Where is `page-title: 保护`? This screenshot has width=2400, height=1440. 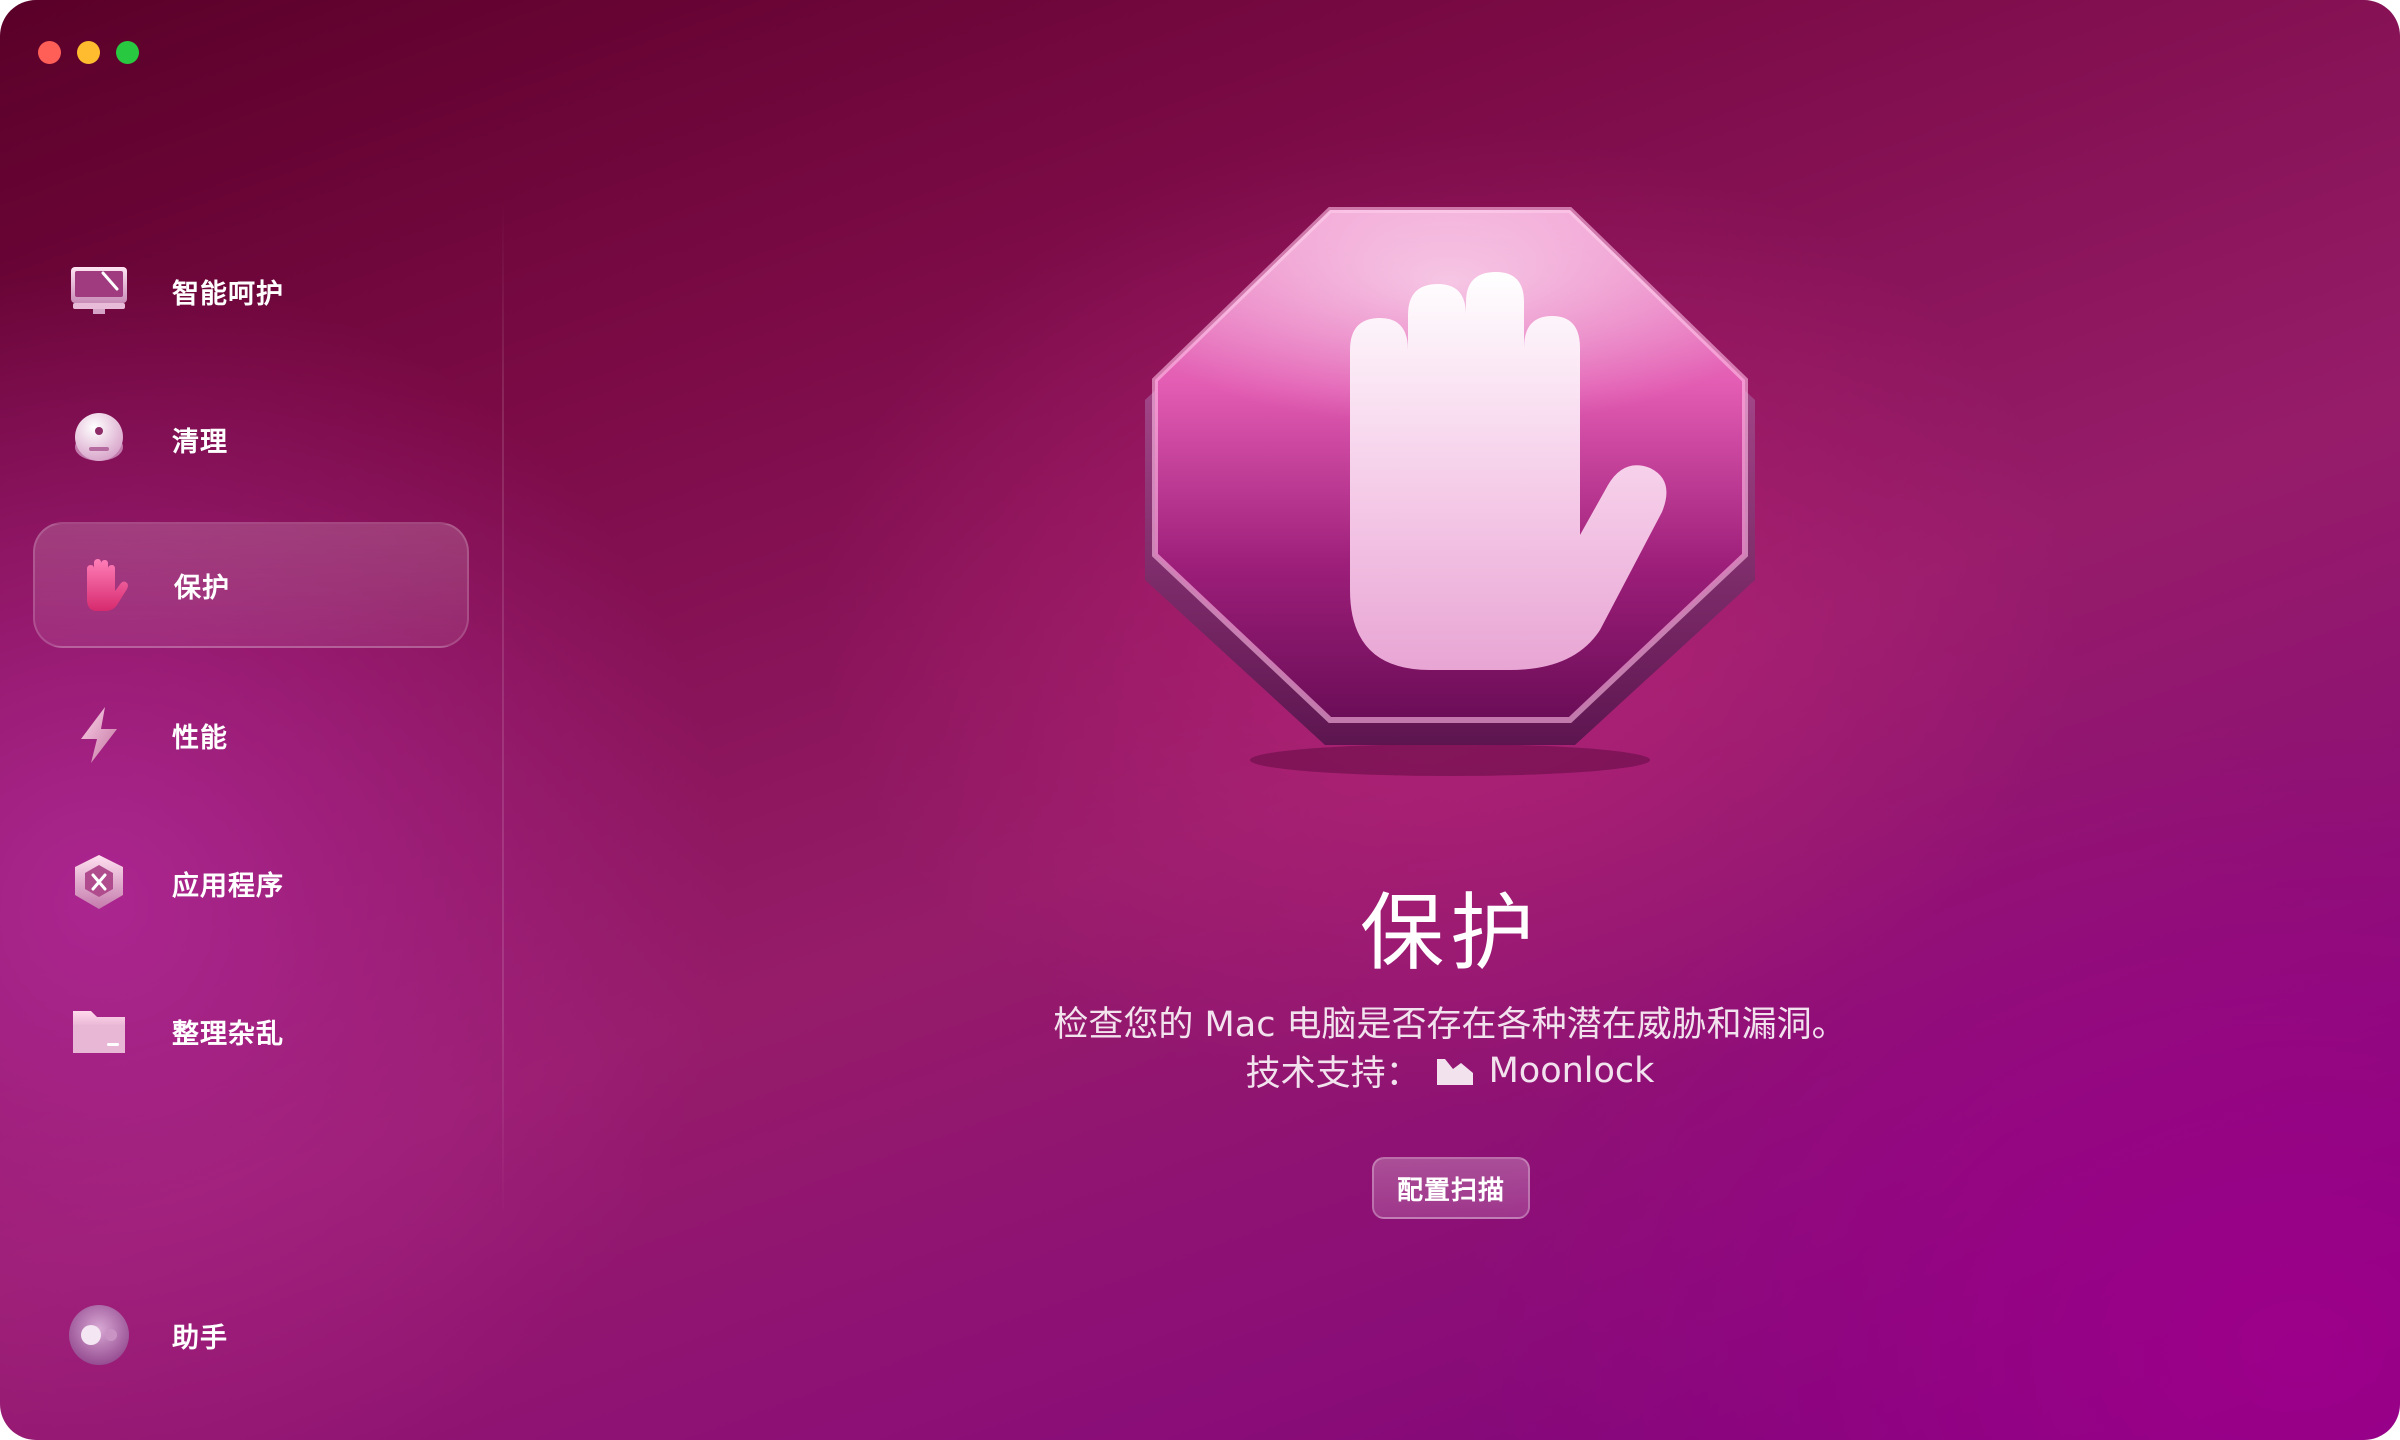
page-title: 保护 is located at coordinates (1449, 933).